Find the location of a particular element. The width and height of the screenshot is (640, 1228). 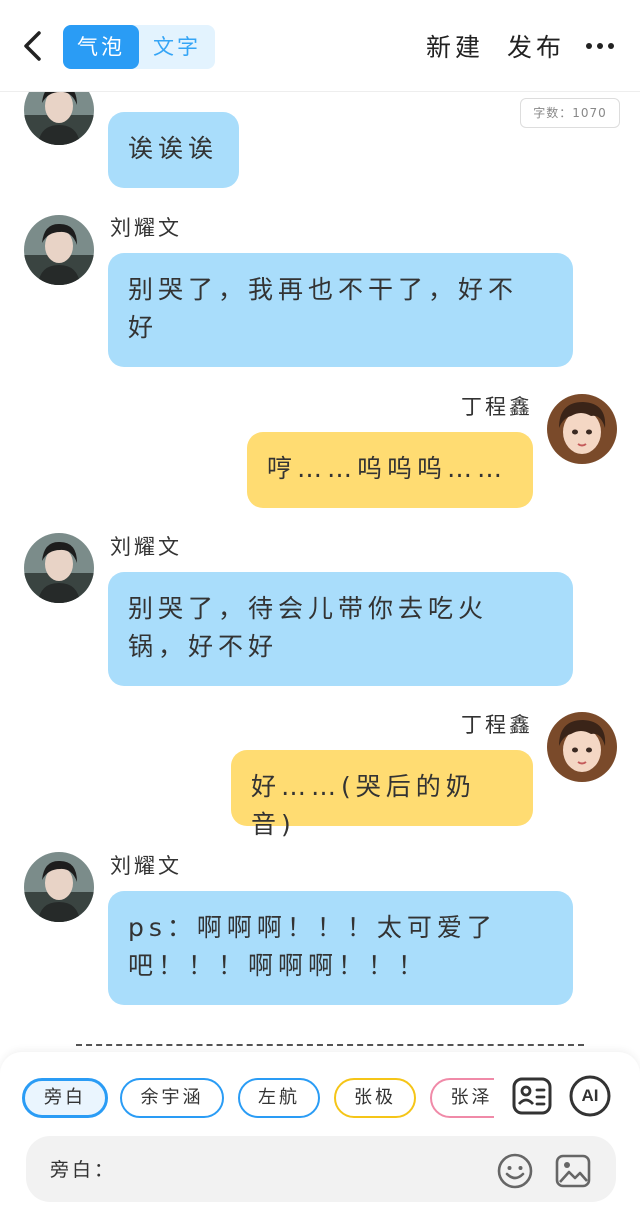

ai-button: AI is located at coordinates (590, 1096).